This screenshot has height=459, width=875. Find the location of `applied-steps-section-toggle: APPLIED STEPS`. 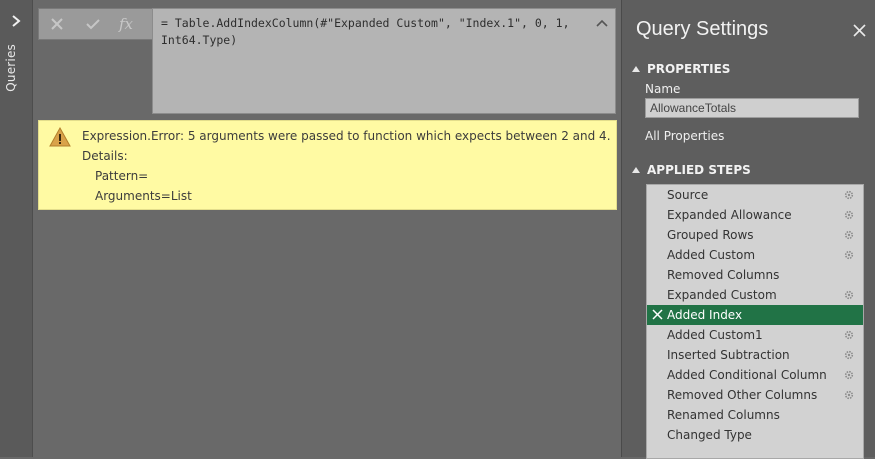

applied-steps-section-toggle: APPLIED STEPS is located at coordinates (691, 170).